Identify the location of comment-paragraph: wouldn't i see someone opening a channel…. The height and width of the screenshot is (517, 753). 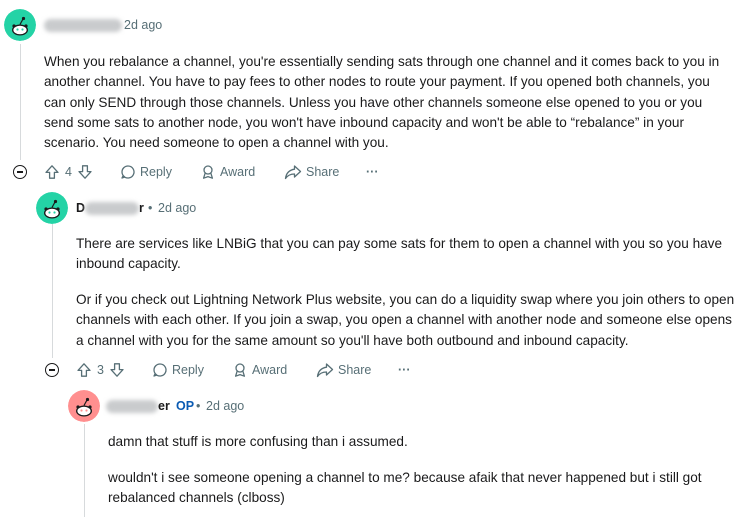
(405, 487).